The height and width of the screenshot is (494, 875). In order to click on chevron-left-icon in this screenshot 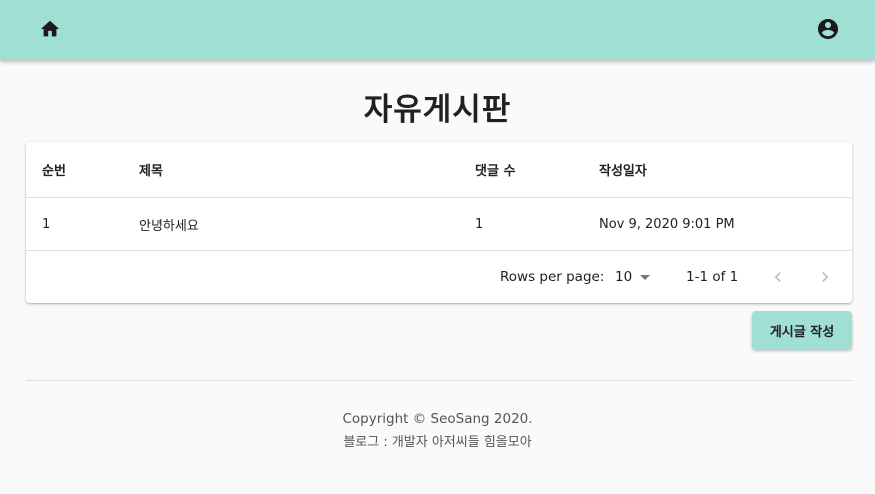, I will do `click(777, 277)`.